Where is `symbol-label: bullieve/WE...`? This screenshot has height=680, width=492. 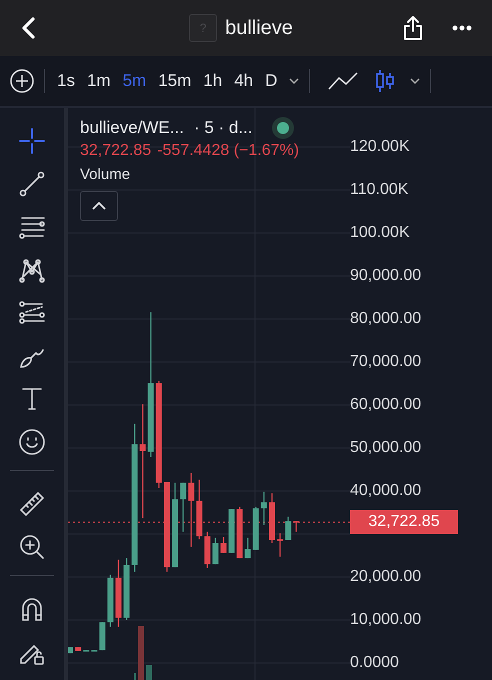 symbol-label: bullieve/WE... is located at coordinates (132, 128).